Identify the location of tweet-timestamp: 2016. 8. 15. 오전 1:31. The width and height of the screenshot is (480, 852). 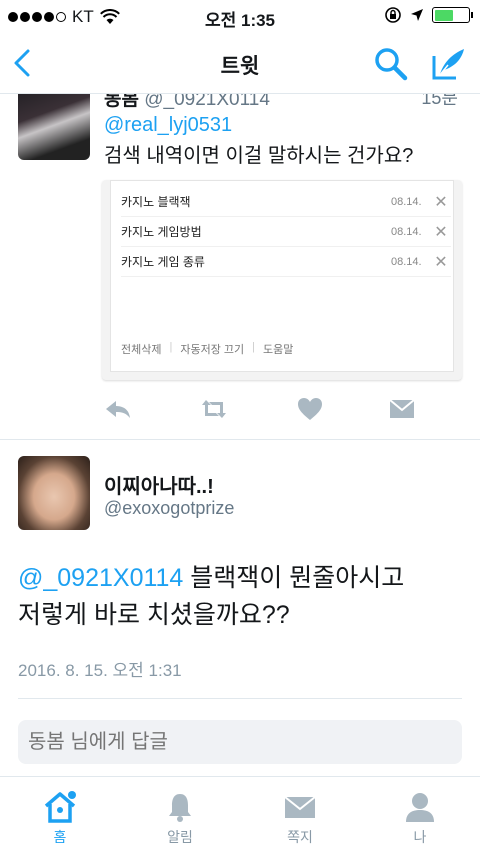
(100, 670).